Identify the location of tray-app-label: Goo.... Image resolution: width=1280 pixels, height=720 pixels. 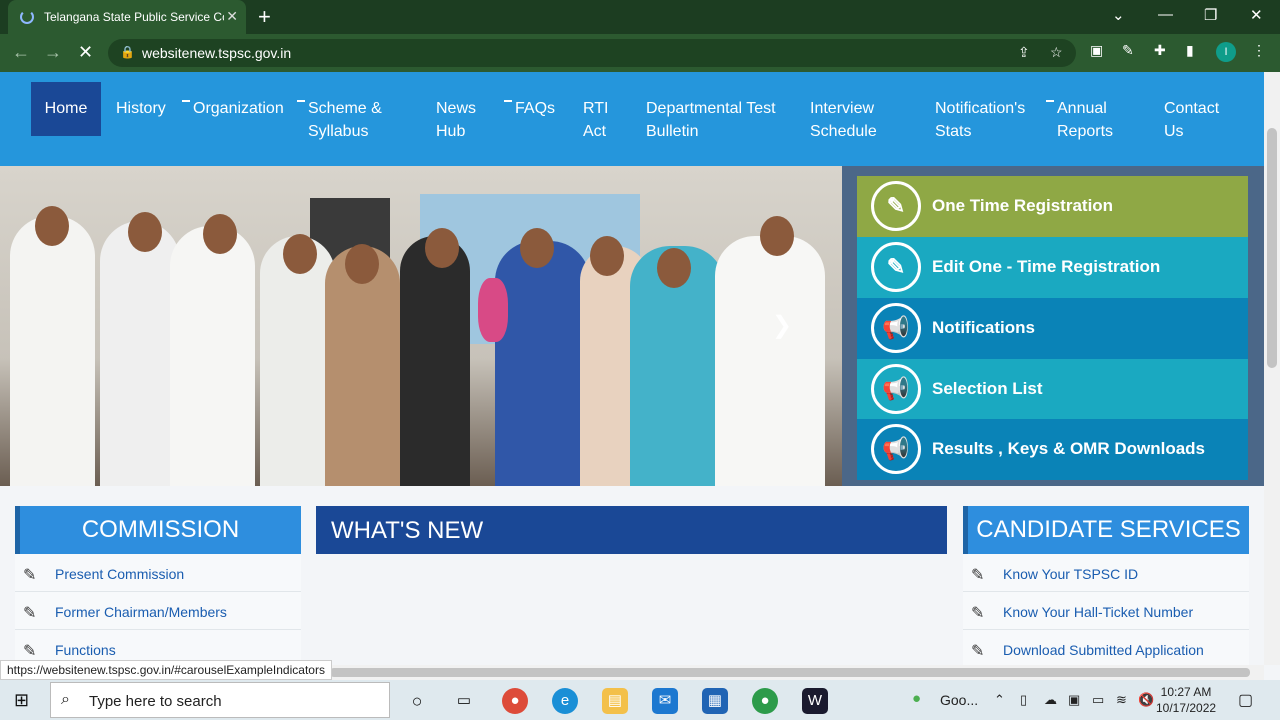
(959, 700).